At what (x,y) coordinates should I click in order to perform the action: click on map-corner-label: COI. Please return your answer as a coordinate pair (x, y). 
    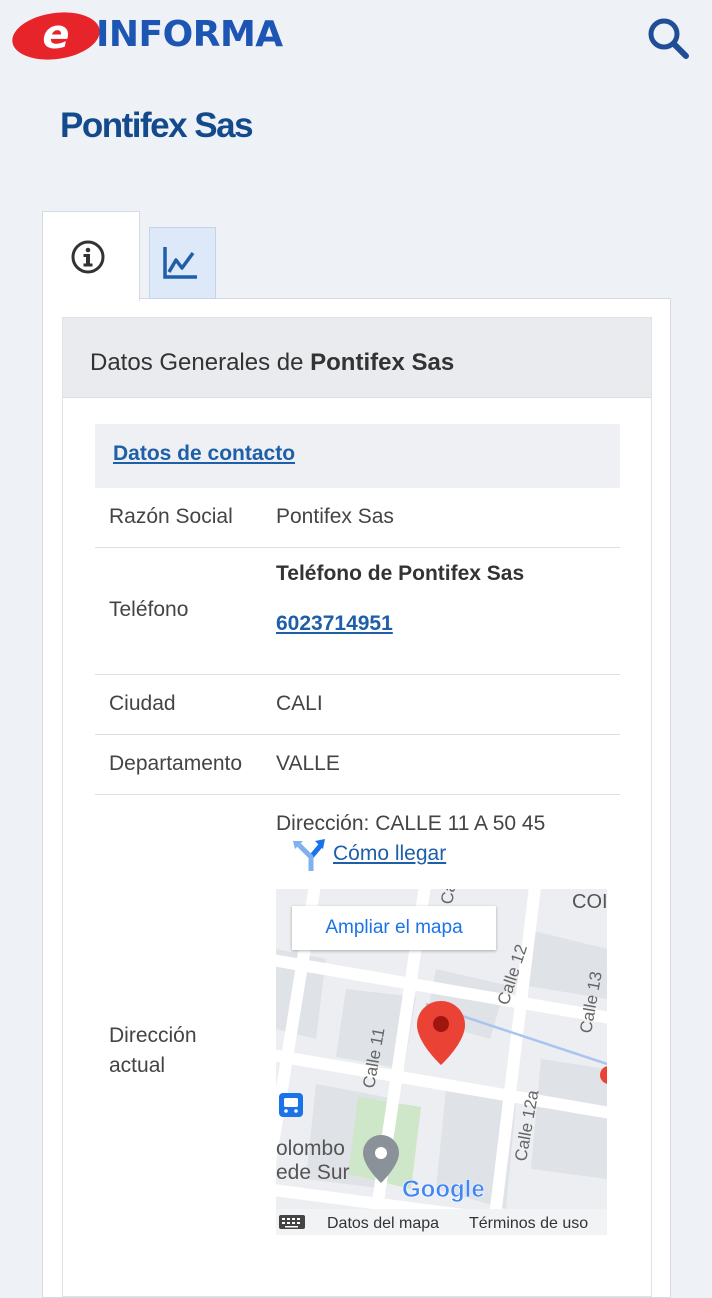
    Looking at the image, I should click on (589, 902).